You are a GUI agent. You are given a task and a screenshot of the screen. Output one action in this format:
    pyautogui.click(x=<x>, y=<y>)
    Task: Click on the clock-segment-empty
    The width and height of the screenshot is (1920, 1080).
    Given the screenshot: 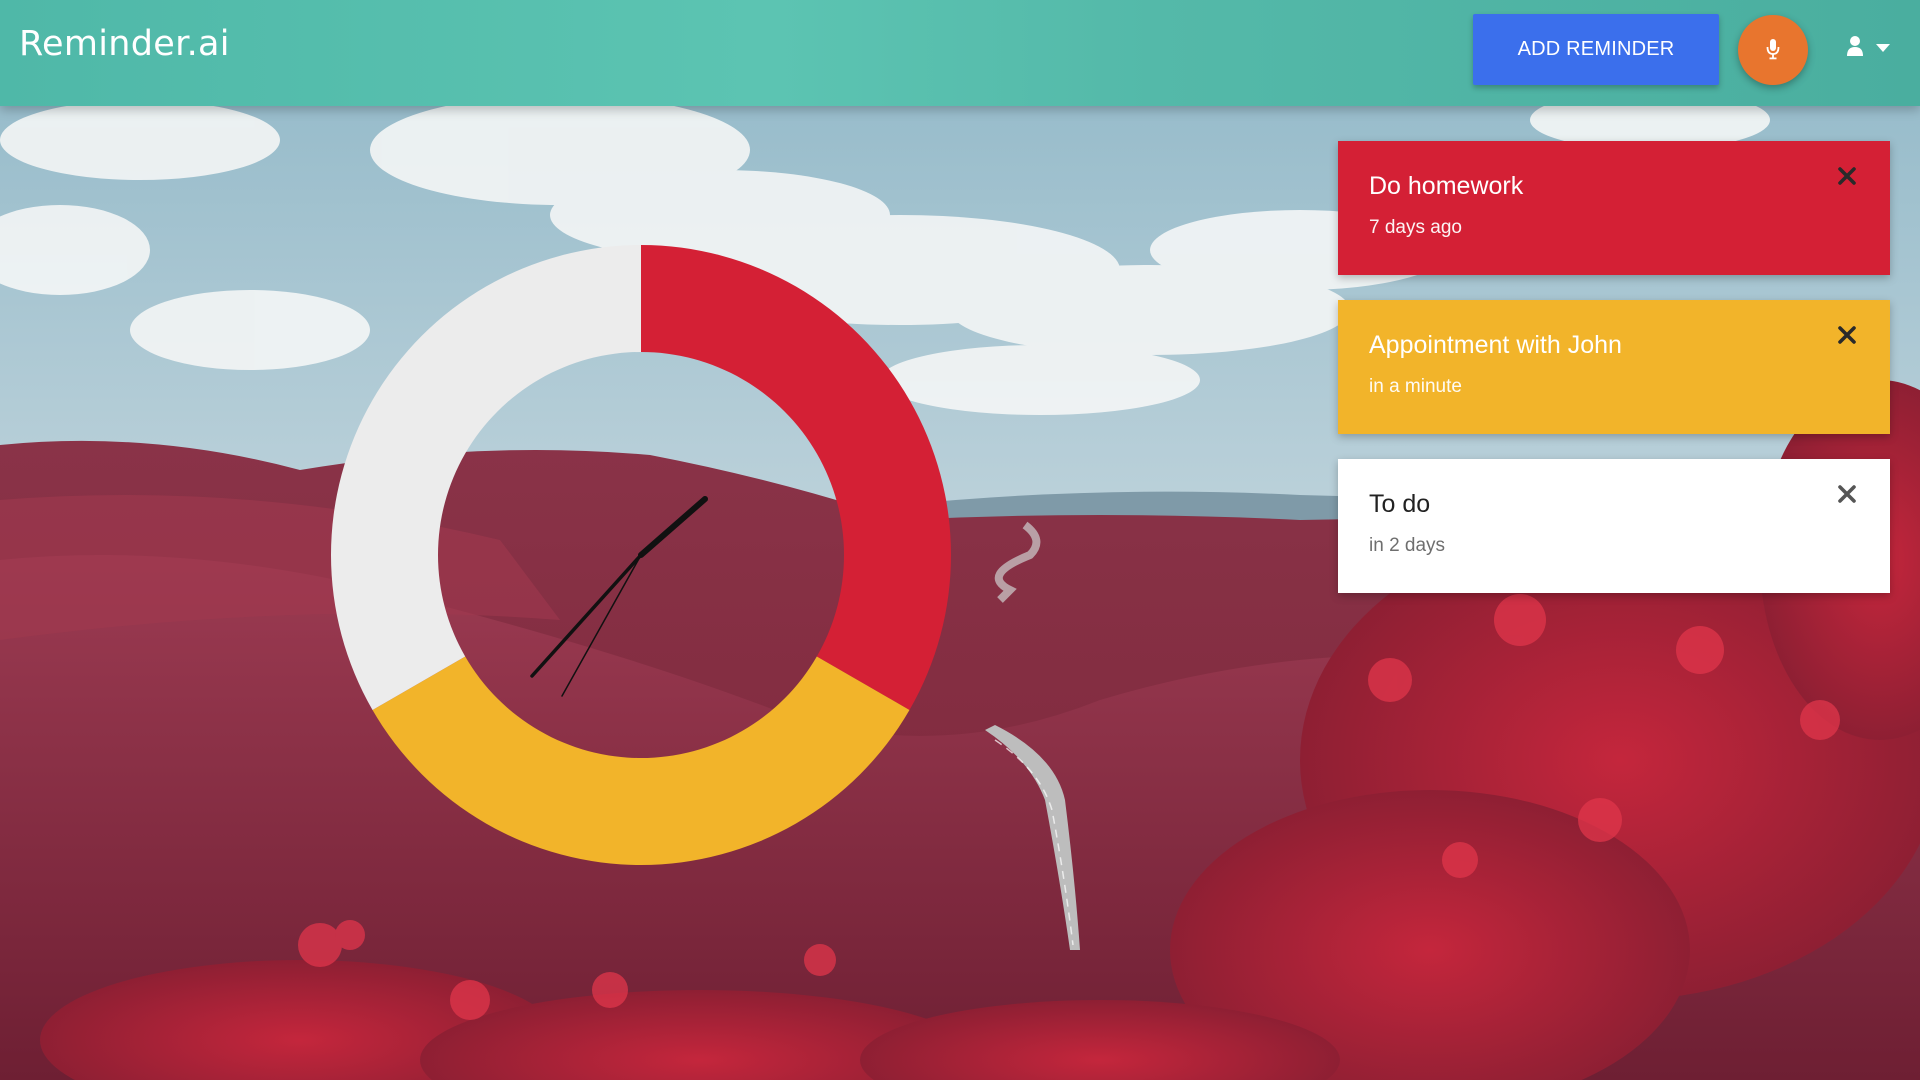 What is the action you would take?
    pyautogui.click(x=486, y=477)
    